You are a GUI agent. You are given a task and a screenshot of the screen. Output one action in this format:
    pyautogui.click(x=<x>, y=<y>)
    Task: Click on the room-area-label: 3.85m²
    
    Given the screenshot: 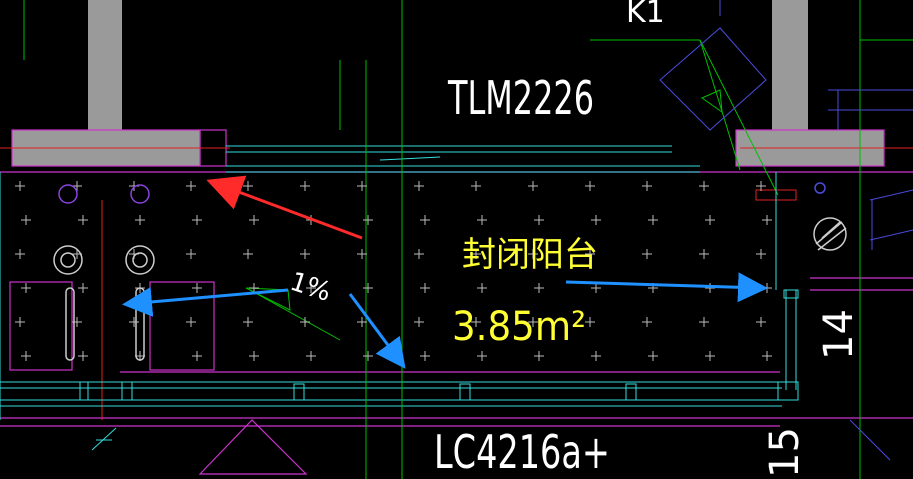 What is the action you would take?
    pyautogui.click(x=519, y=327)
    